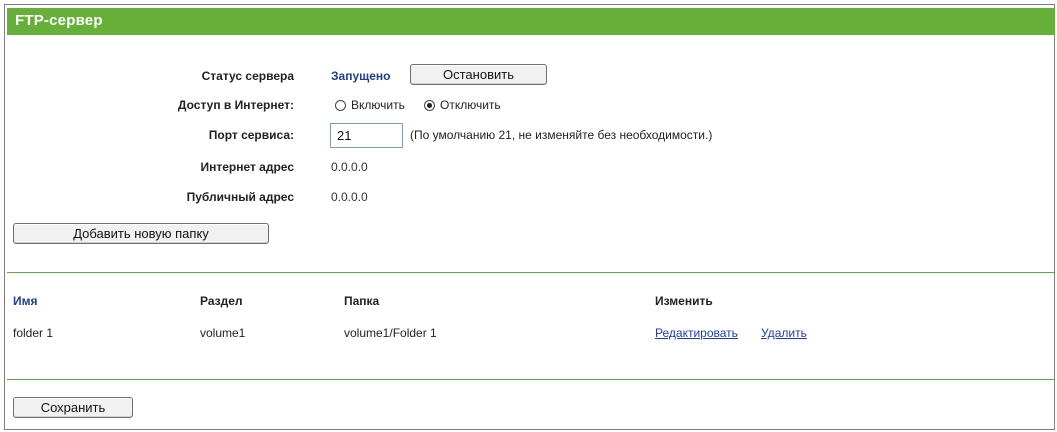 This screenshot has width=1057, height=432. I want to click on save-button: Сохранить, so click(73, 407).